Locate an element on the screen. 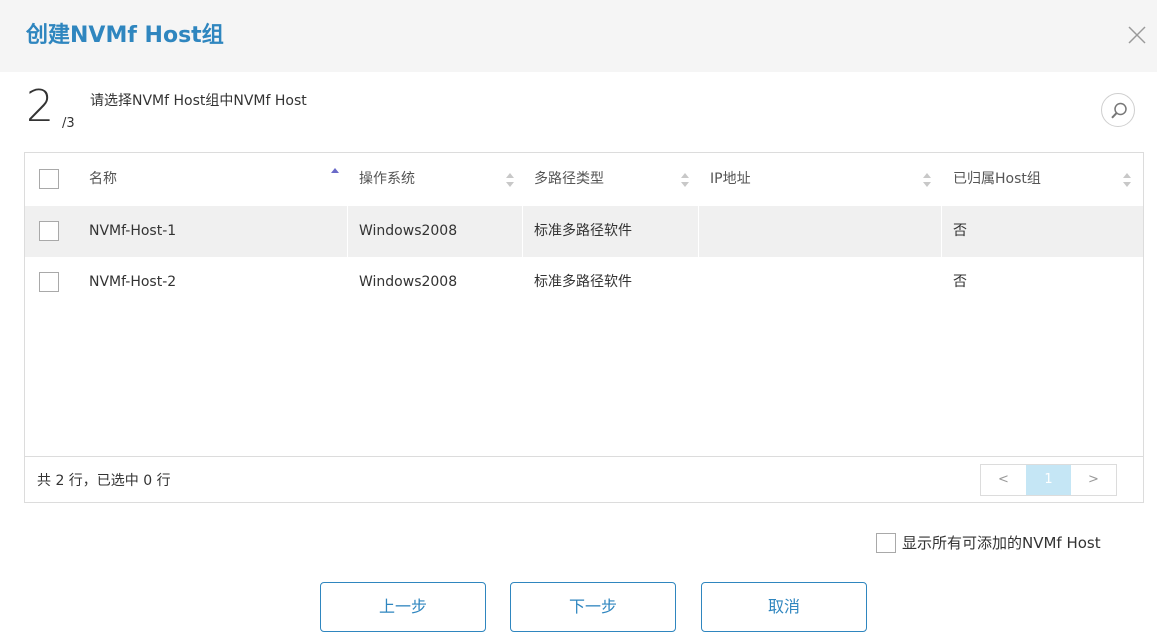 This screenshot has height=633, width=1157. previous-step-button: 上一步 is located at coordinates (403, 607).